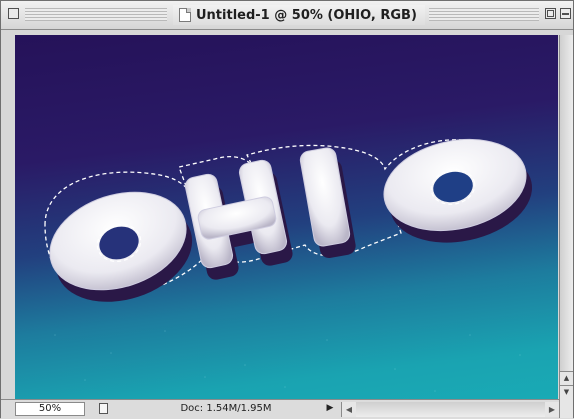 The width and height of the screenshot is (574, 419). What do you see at coordinates (566, 378) in the screenshot?
I see `scroll-up-arrow-icon: ▲` at bounding box center [566, 378].